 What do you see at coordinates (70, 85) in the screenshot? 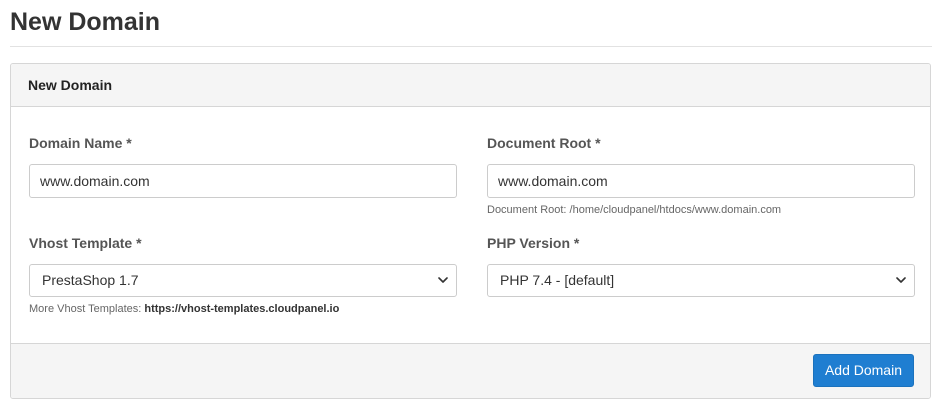
I see `panel-heading-title: New Domain` at bounding box center [70, 85].